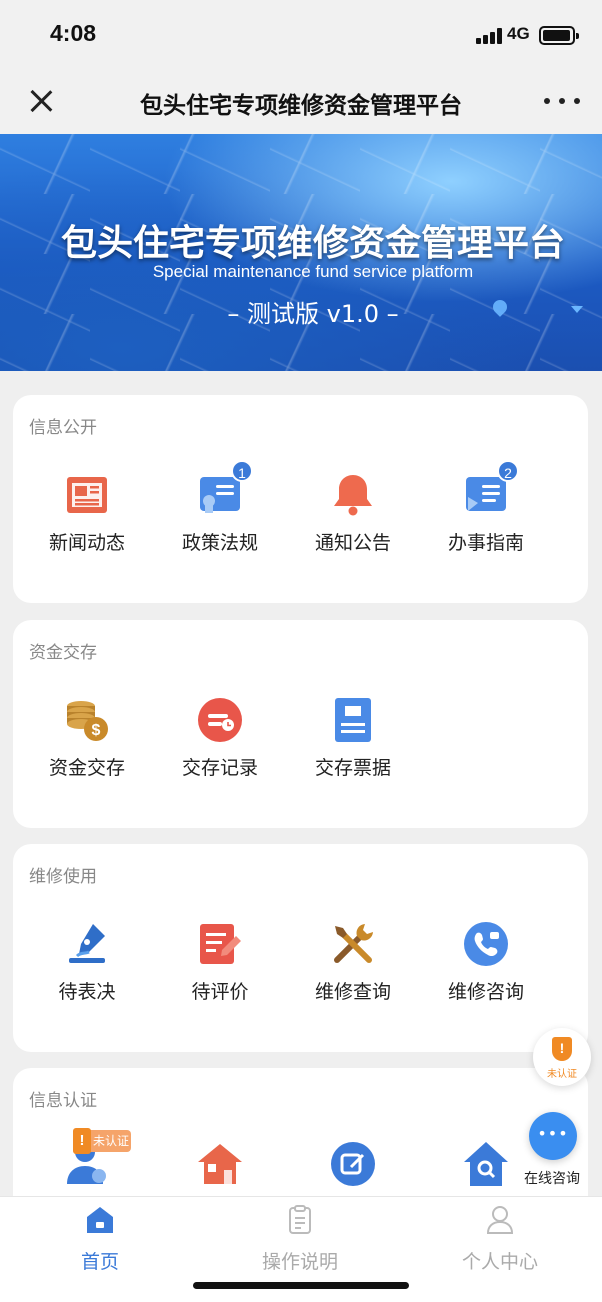 The image size is (602, 1302). I want to click on item-label: 维修咨询, so click(485, 992).